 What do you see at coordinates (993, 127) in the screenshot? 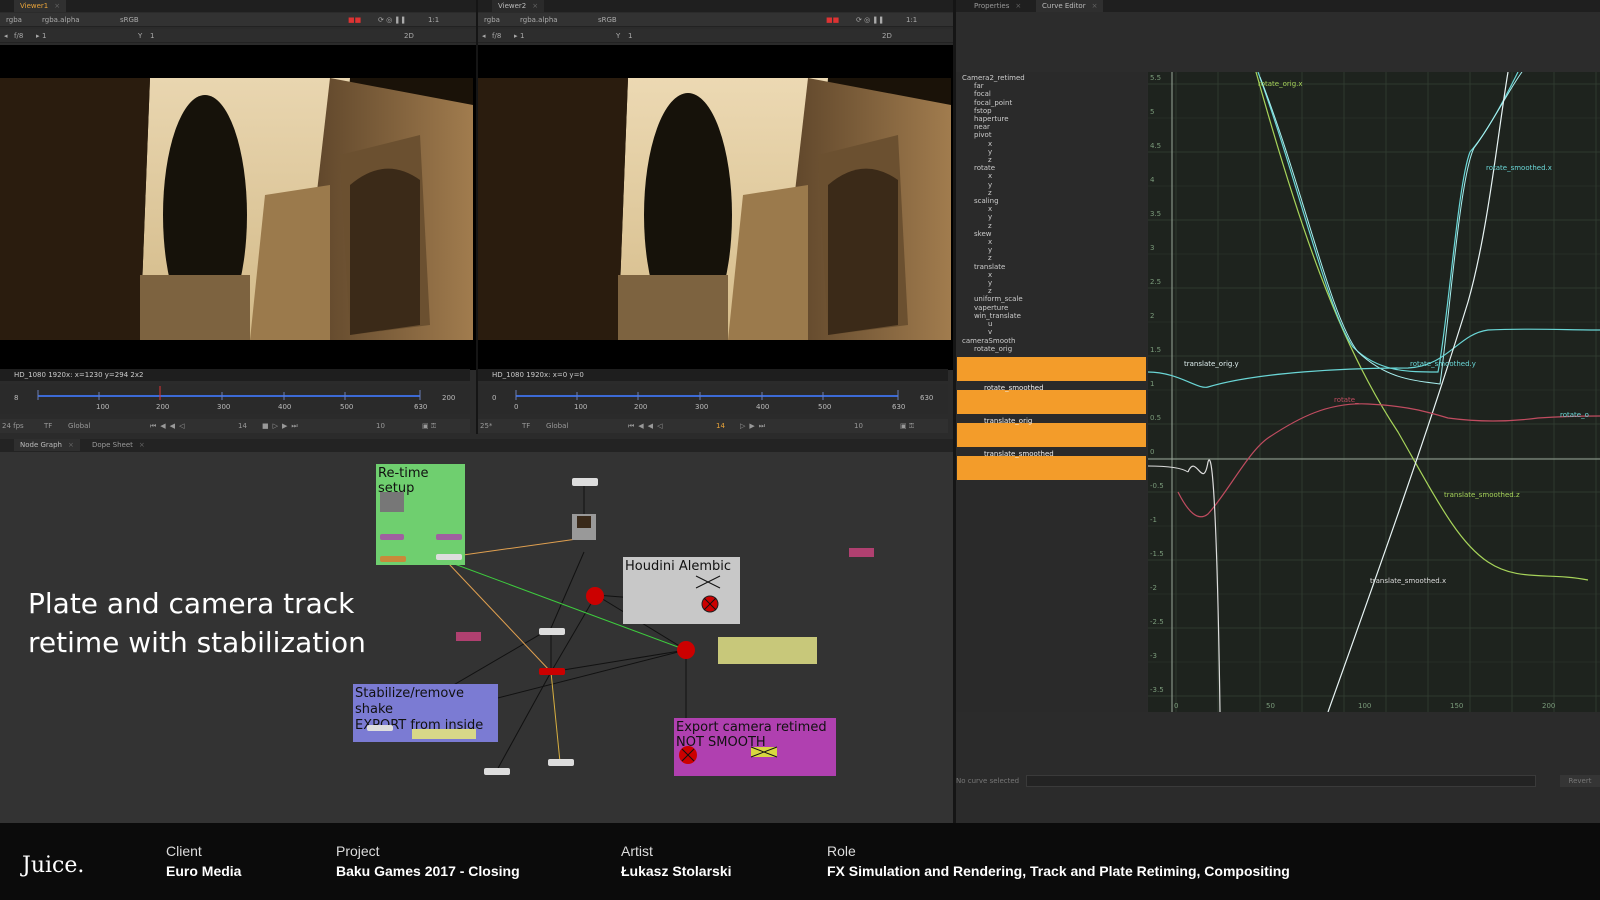
I see `curve-tree-item: near` at bounding box center [993, 127].